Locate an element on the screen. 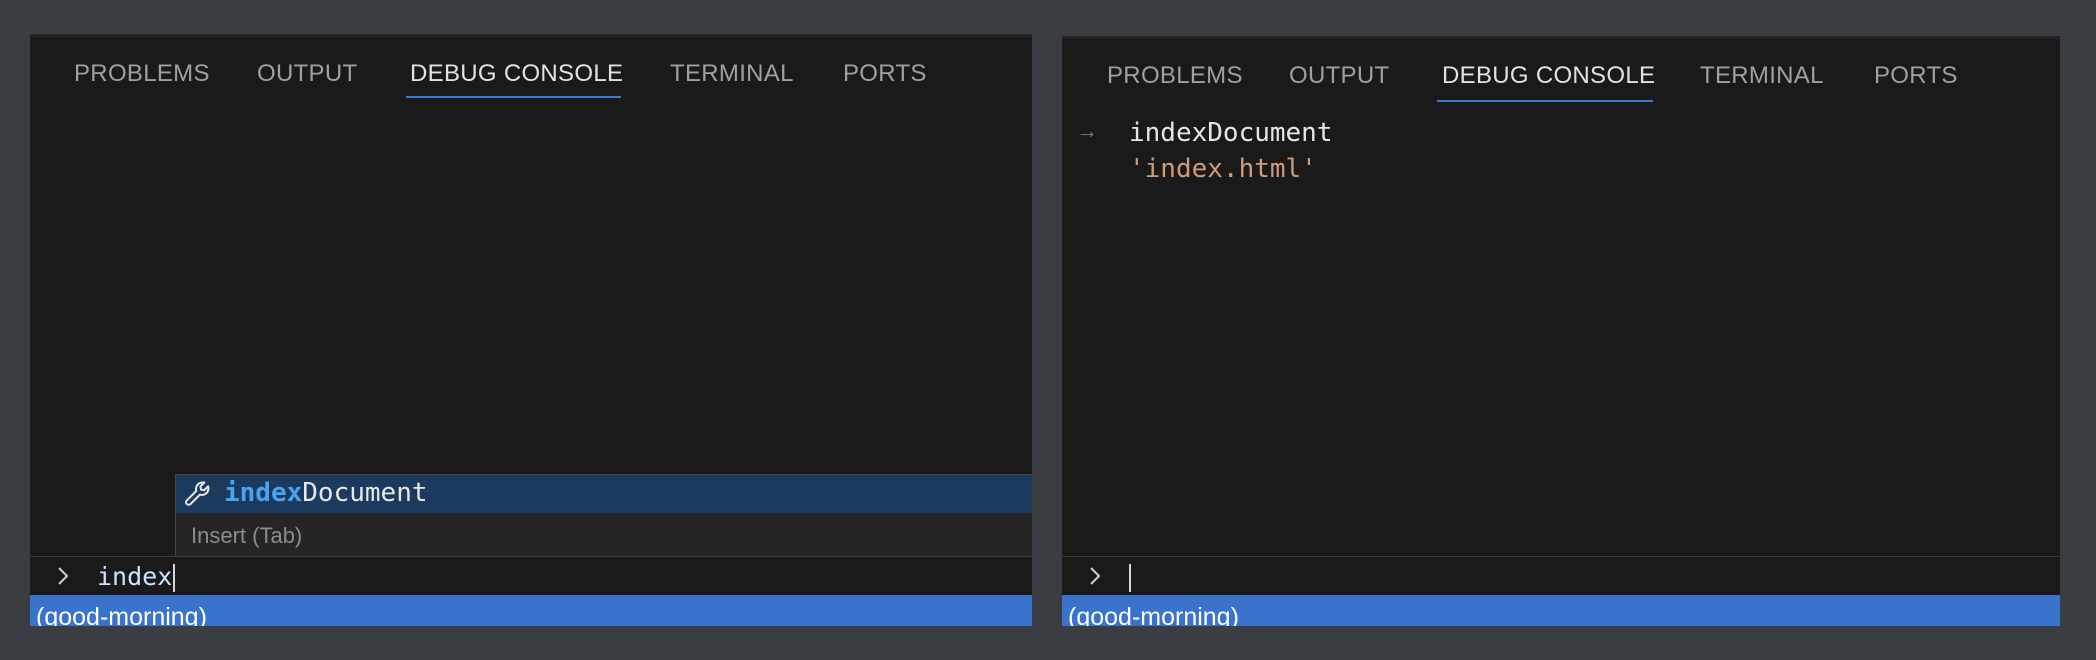  suggestion-rest: Document is located at coordinates (365, 493).